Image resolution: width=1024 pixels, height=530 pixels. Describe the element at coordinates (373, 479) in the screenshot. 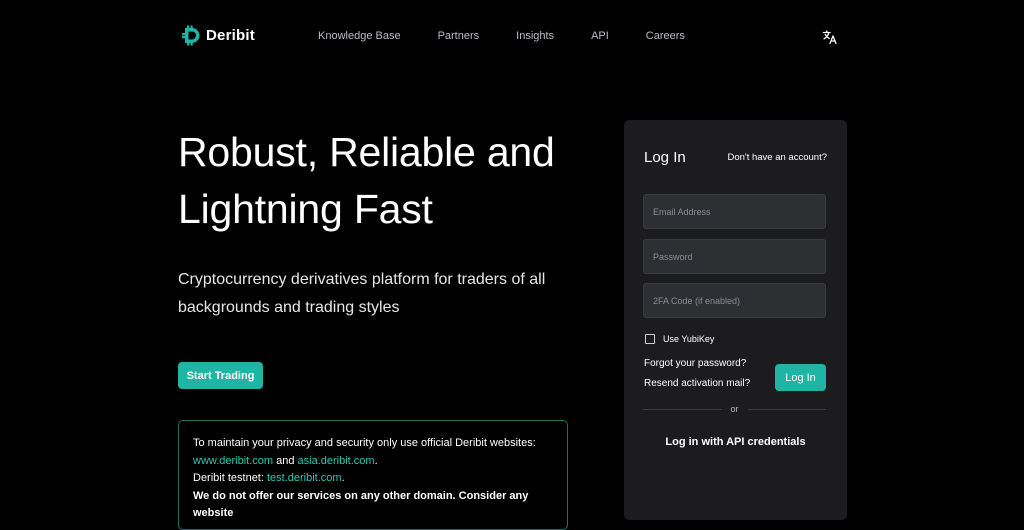

I see `notice-testnet: Deribit testnet: test.deribit.com.` at that location.